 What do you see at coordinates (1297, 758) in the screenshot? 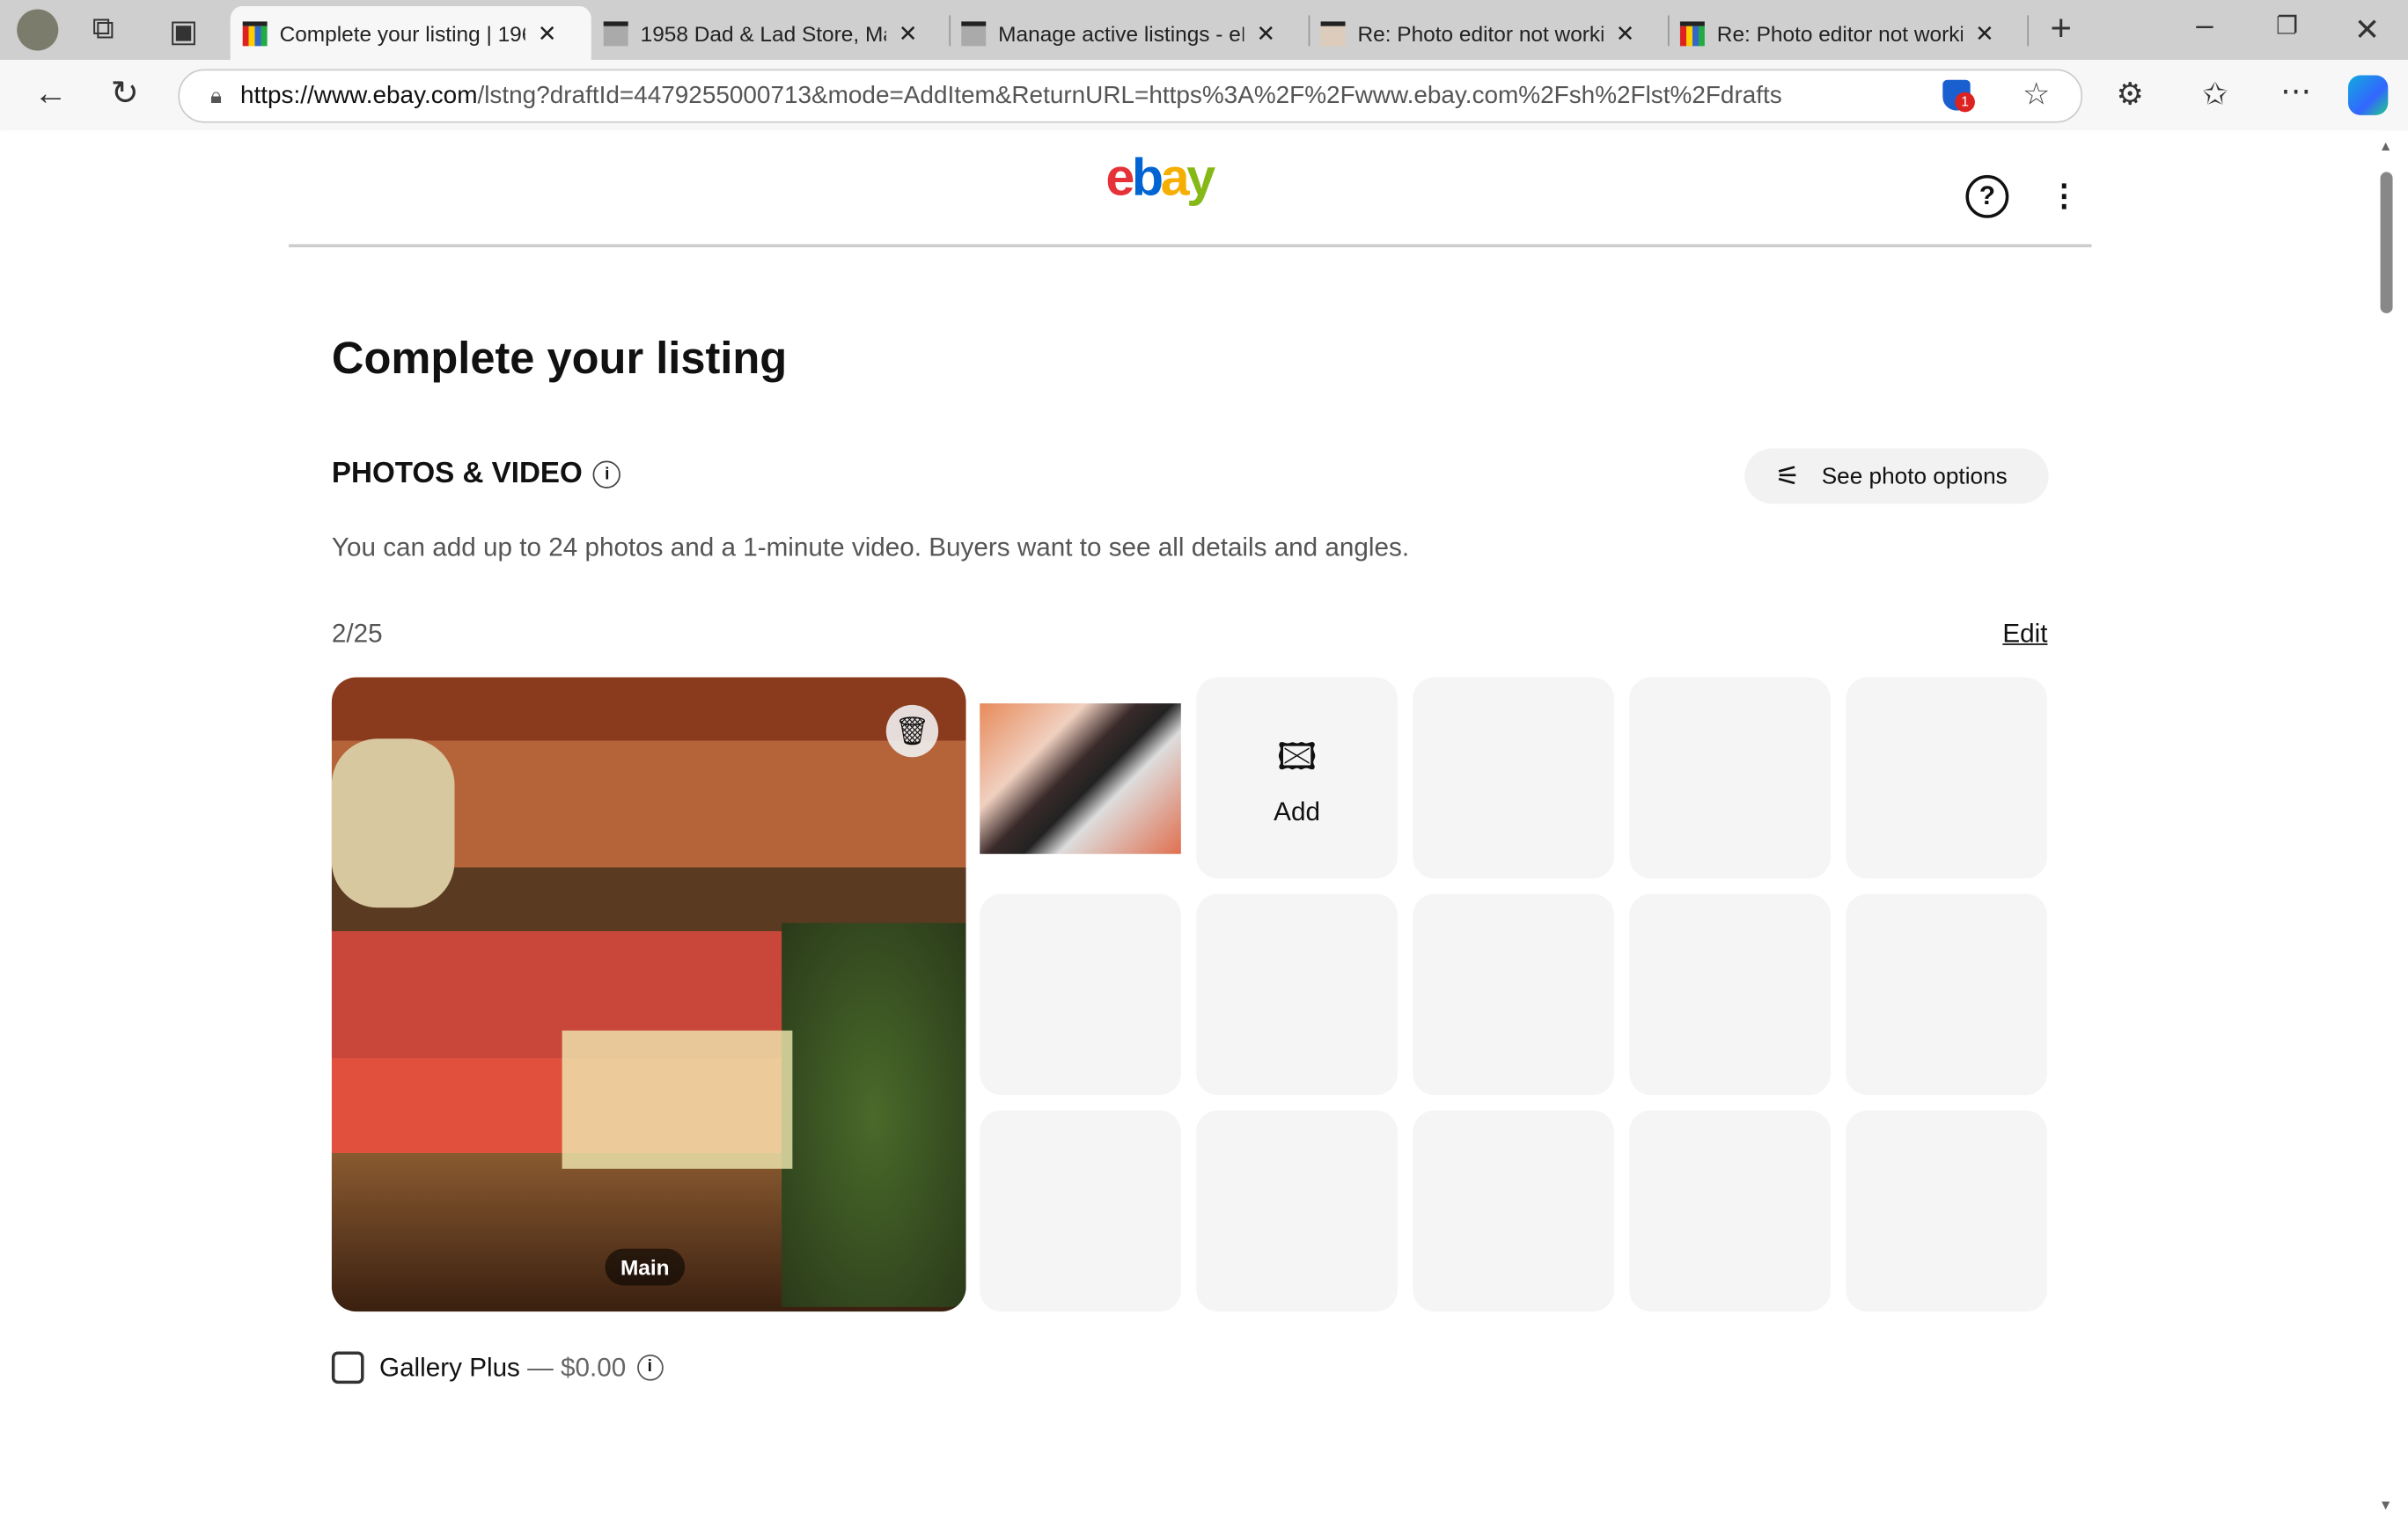
I see `add-image-icon: 🖾` at bounding box center [1297, 758].